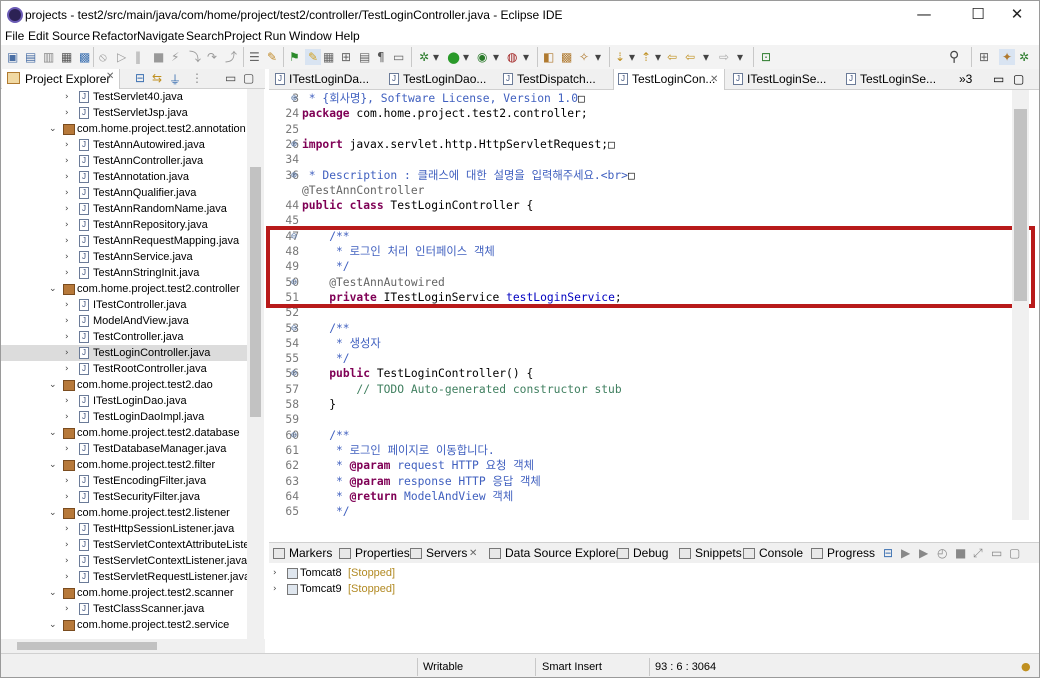  Describe the element at coordinates (473, 553) in the screenshot. I see `close-servers-tab-icon: ✕` at that location.